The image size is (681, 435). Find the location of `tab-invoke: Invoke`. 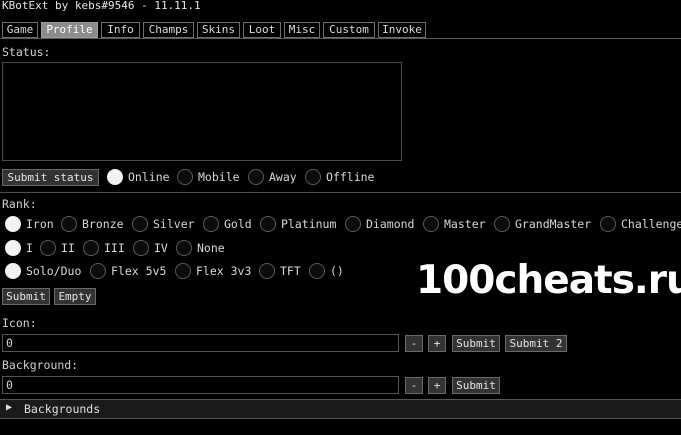

tab-invoke: Invoke is located at coordinates (402, 30).